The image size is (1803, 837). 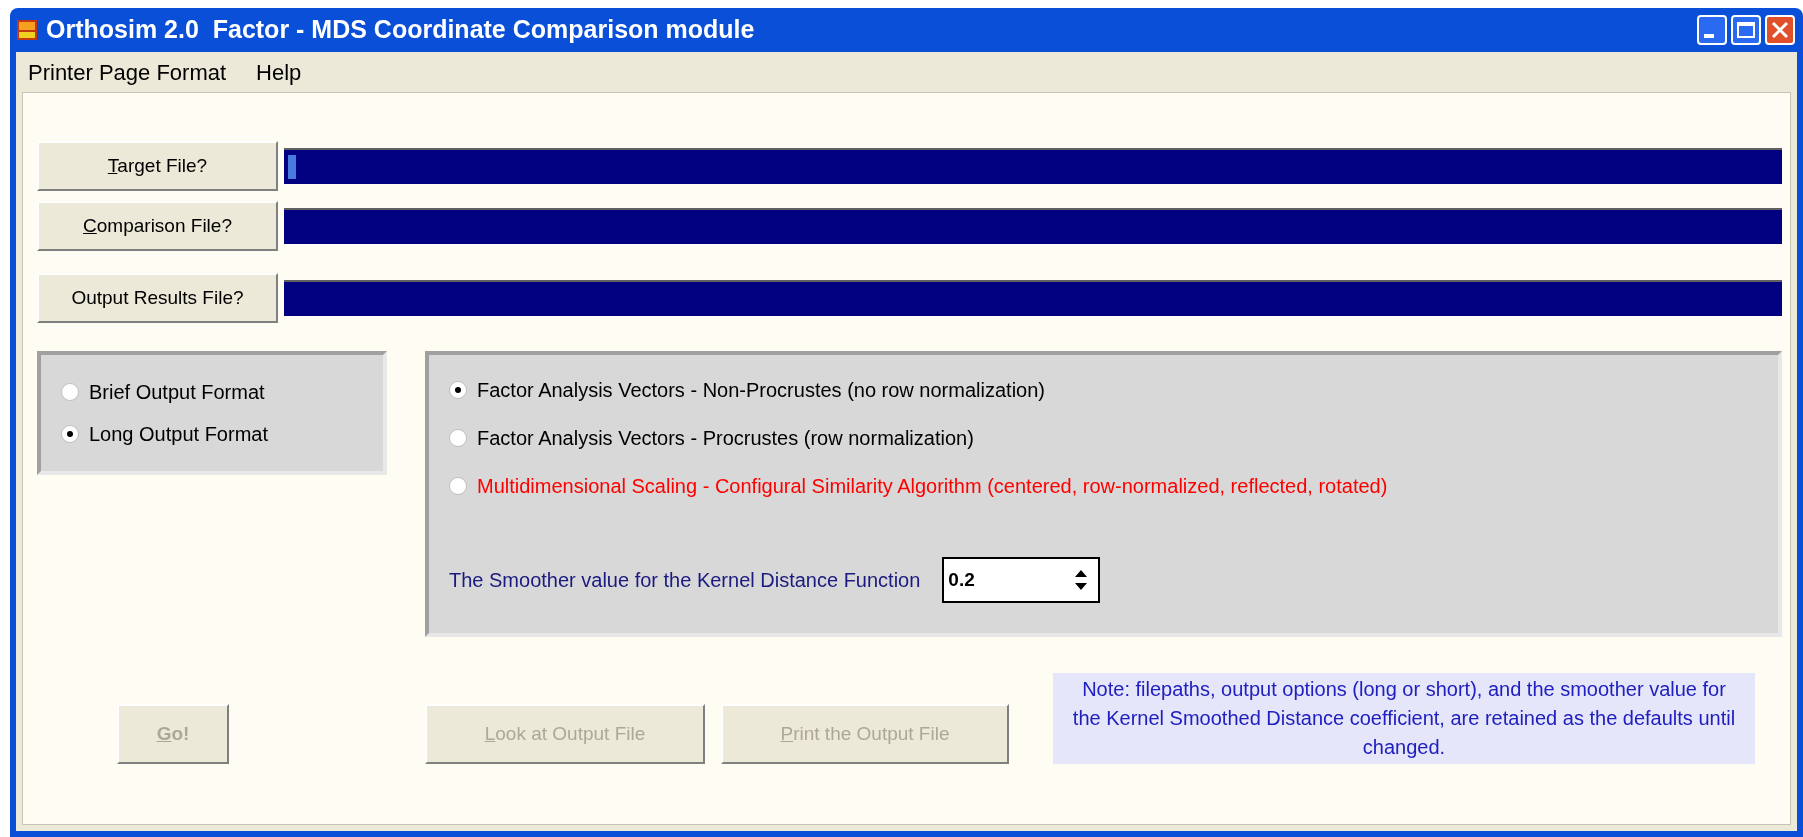 What do you see at coordinates (177, 392) in the screenshot?
I see `radio-label: Brief Output Format` at bounding box center [177, 392].